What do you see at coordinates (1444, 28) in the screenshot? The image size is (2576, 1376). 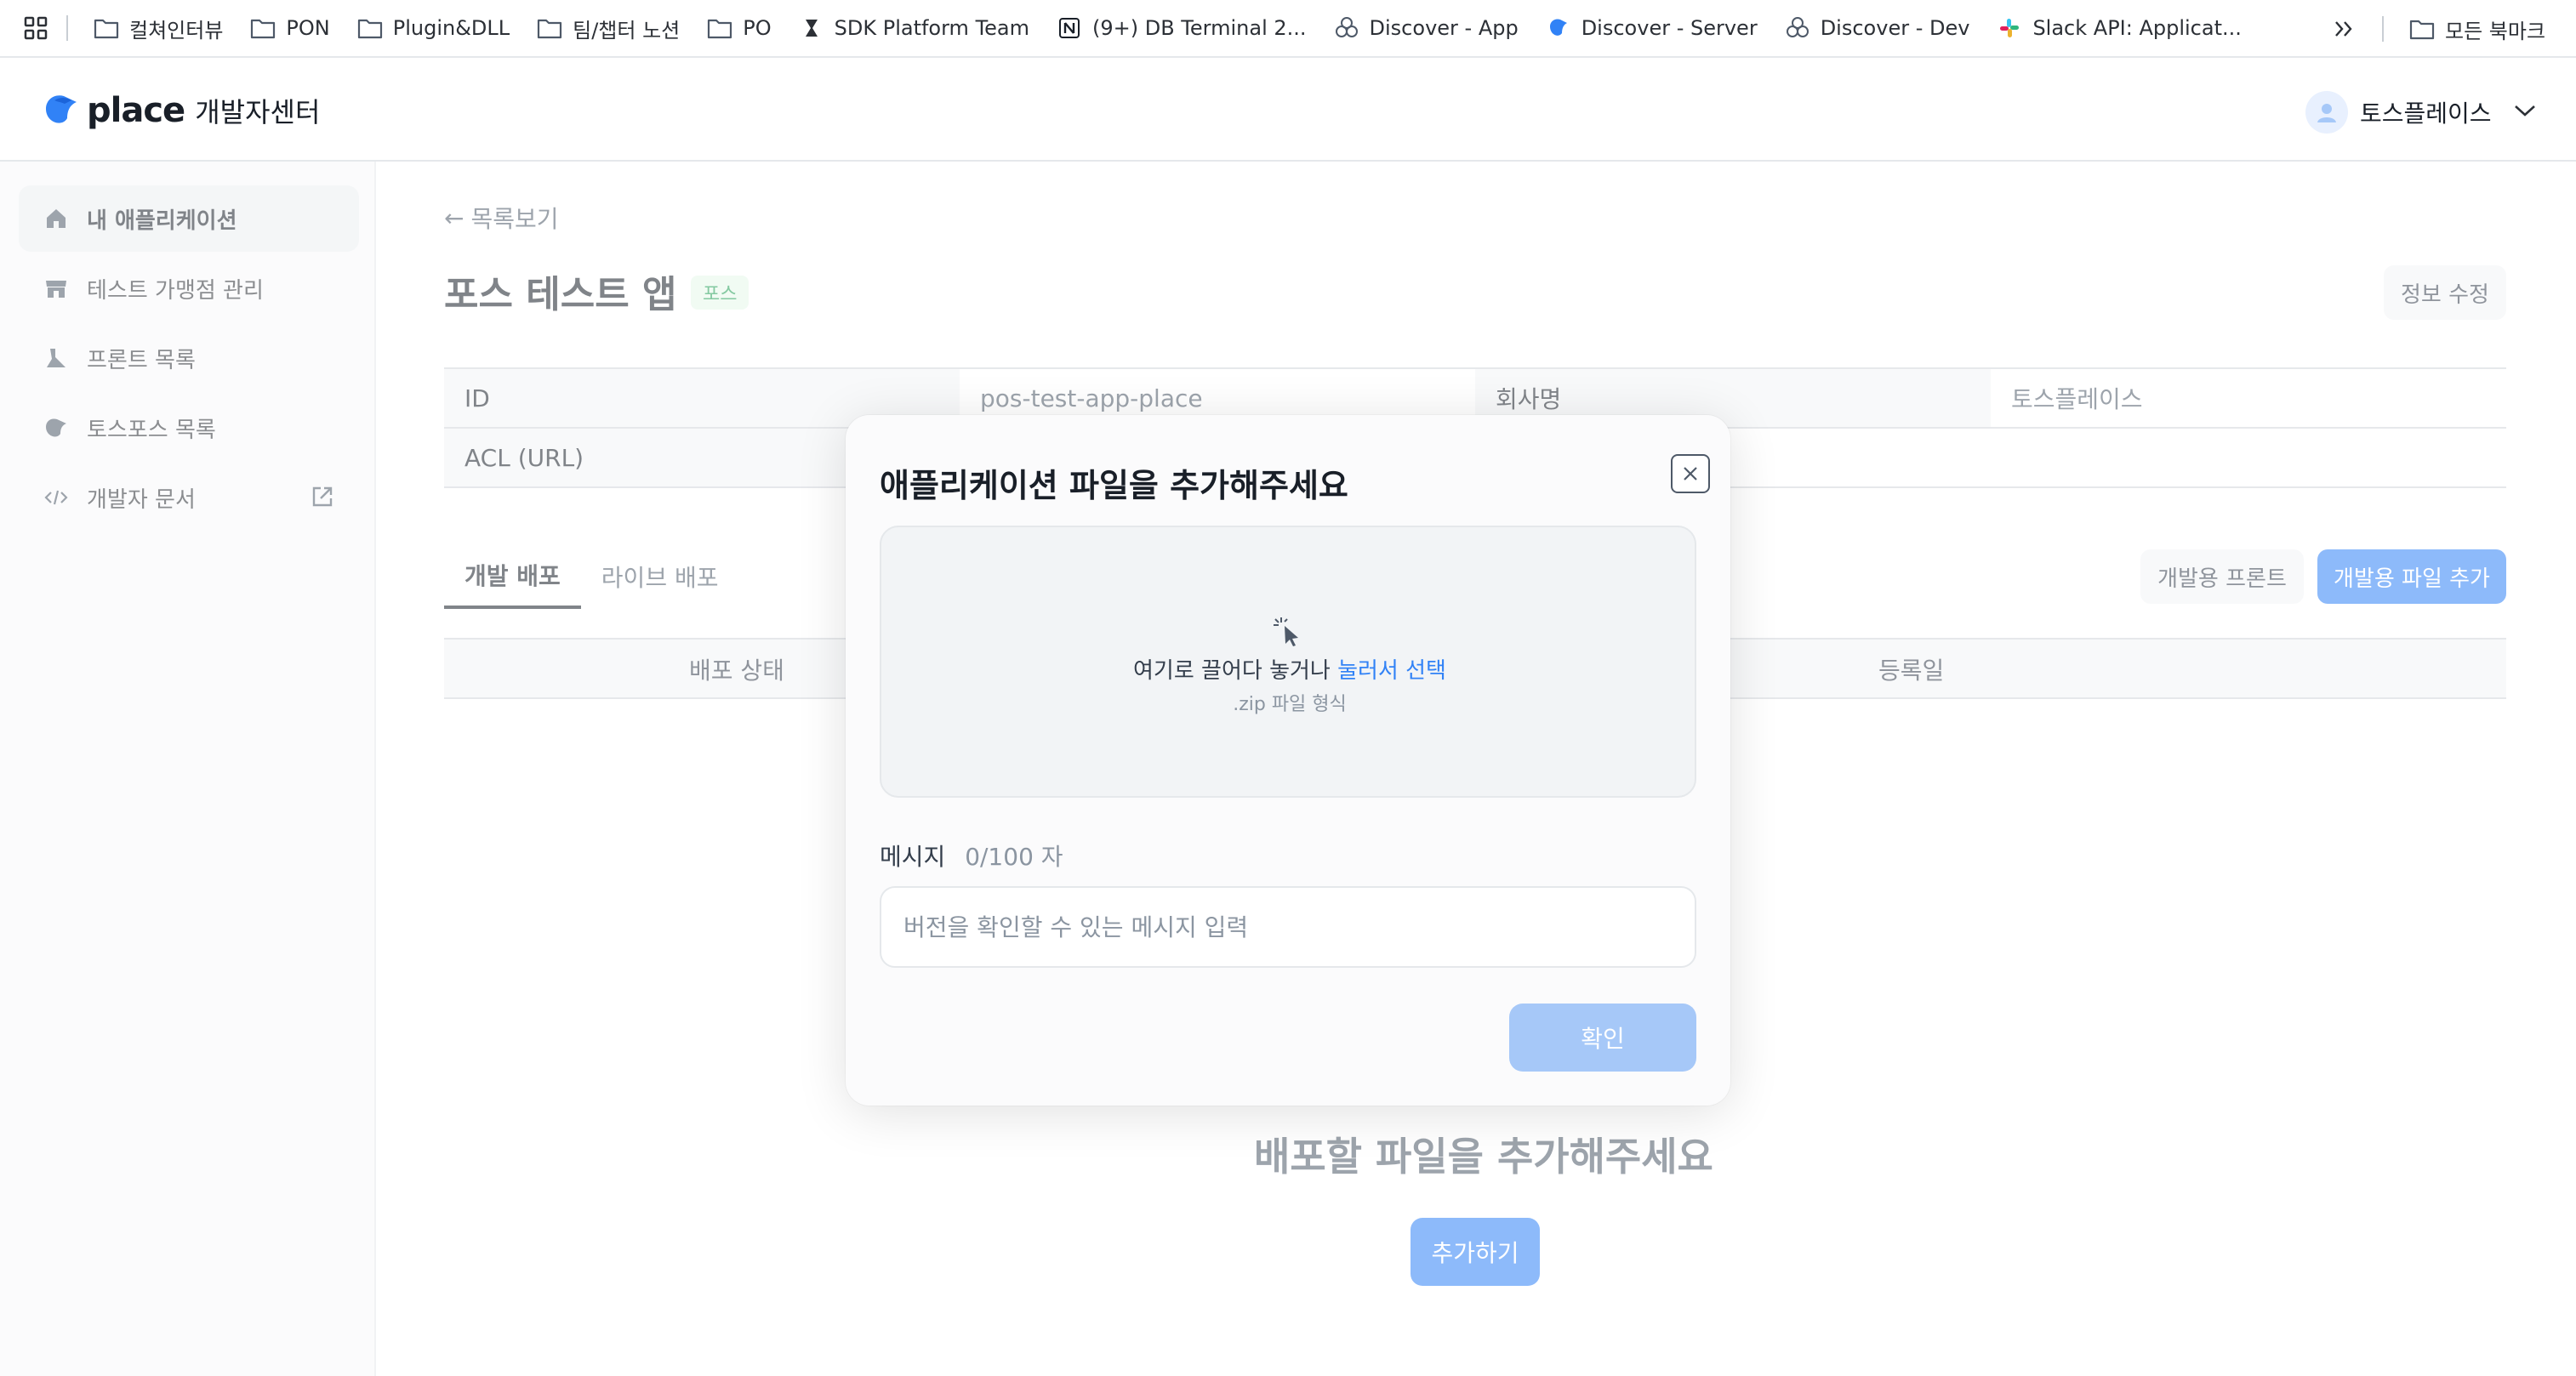 I see `bookmark-label: Discover - App` at bounding box center [1444, 28].